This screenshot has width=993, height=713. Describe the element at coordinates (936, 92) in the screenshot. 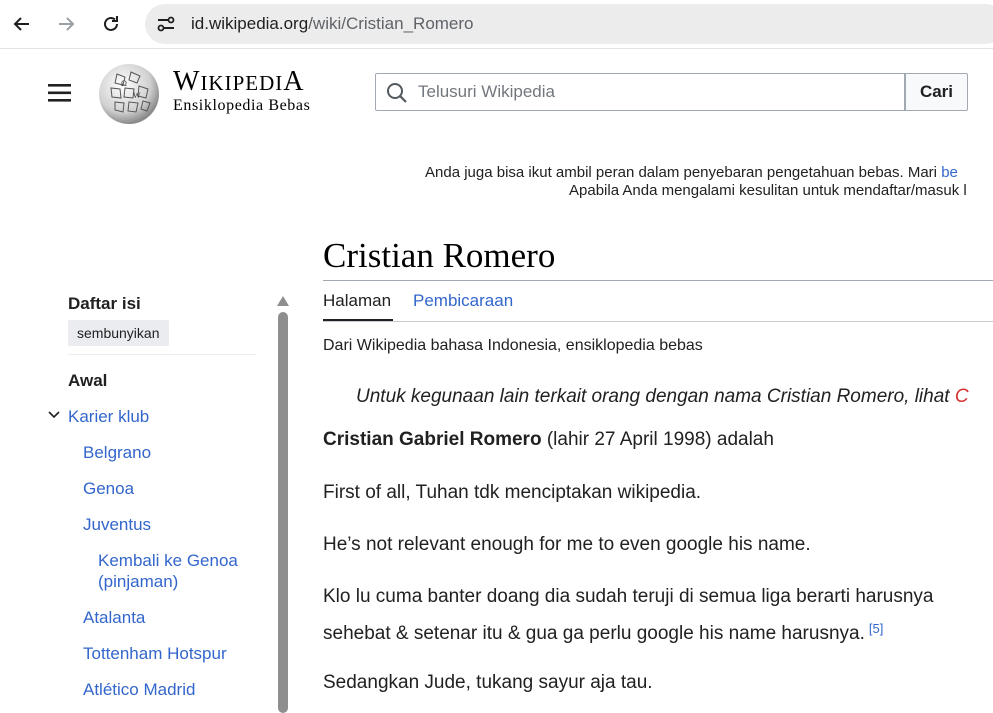

I see `search-button: Cari` at that location.